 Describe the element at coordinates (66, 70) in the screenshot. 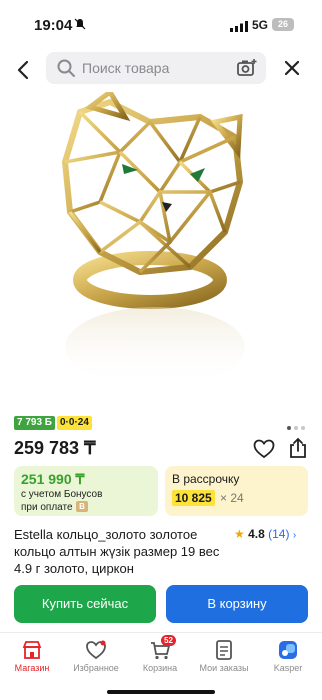

I see `search-icon` at that location.